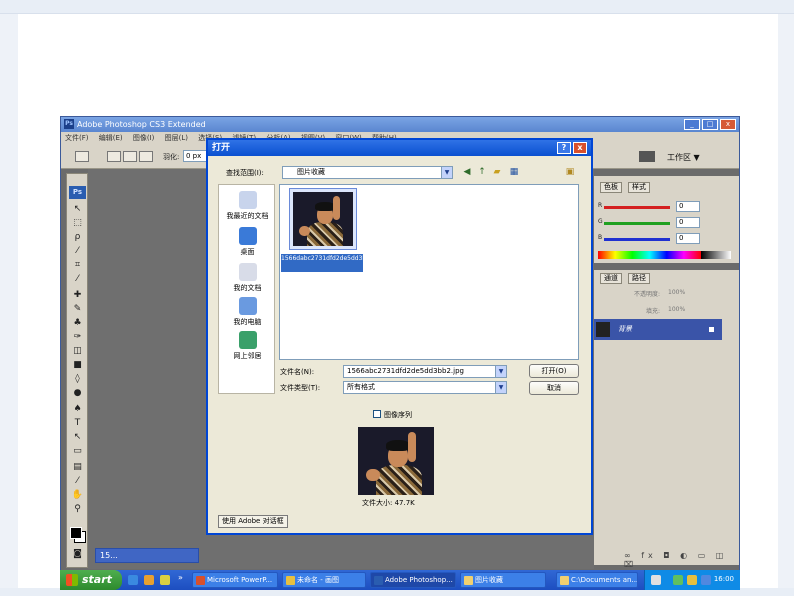  Describe the element at coordinates (133, 580) in the screenshot. I see `quicklaunch-ie-icon` at that location.